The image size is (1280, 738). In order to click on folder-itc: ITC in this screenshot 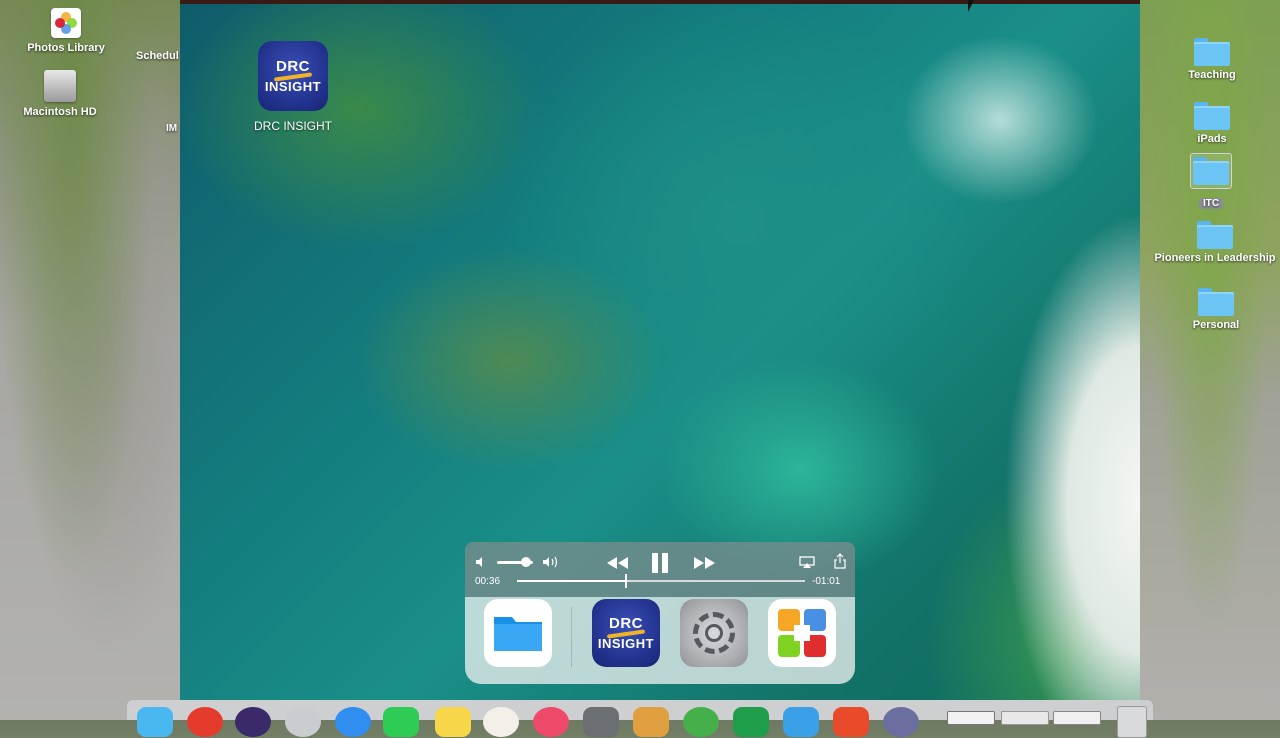, I will do `click(1211, 182)`.